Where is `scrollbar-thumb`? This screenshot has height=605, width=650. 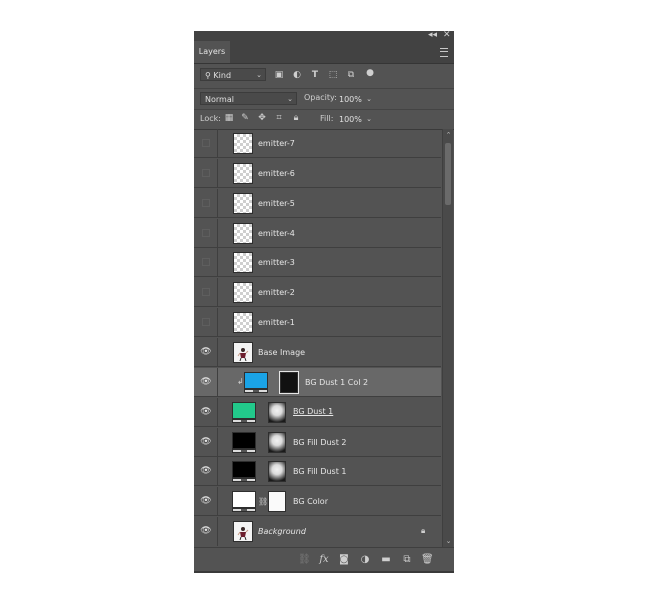
scrollbar-thumb is located at coordinates (448, 174).